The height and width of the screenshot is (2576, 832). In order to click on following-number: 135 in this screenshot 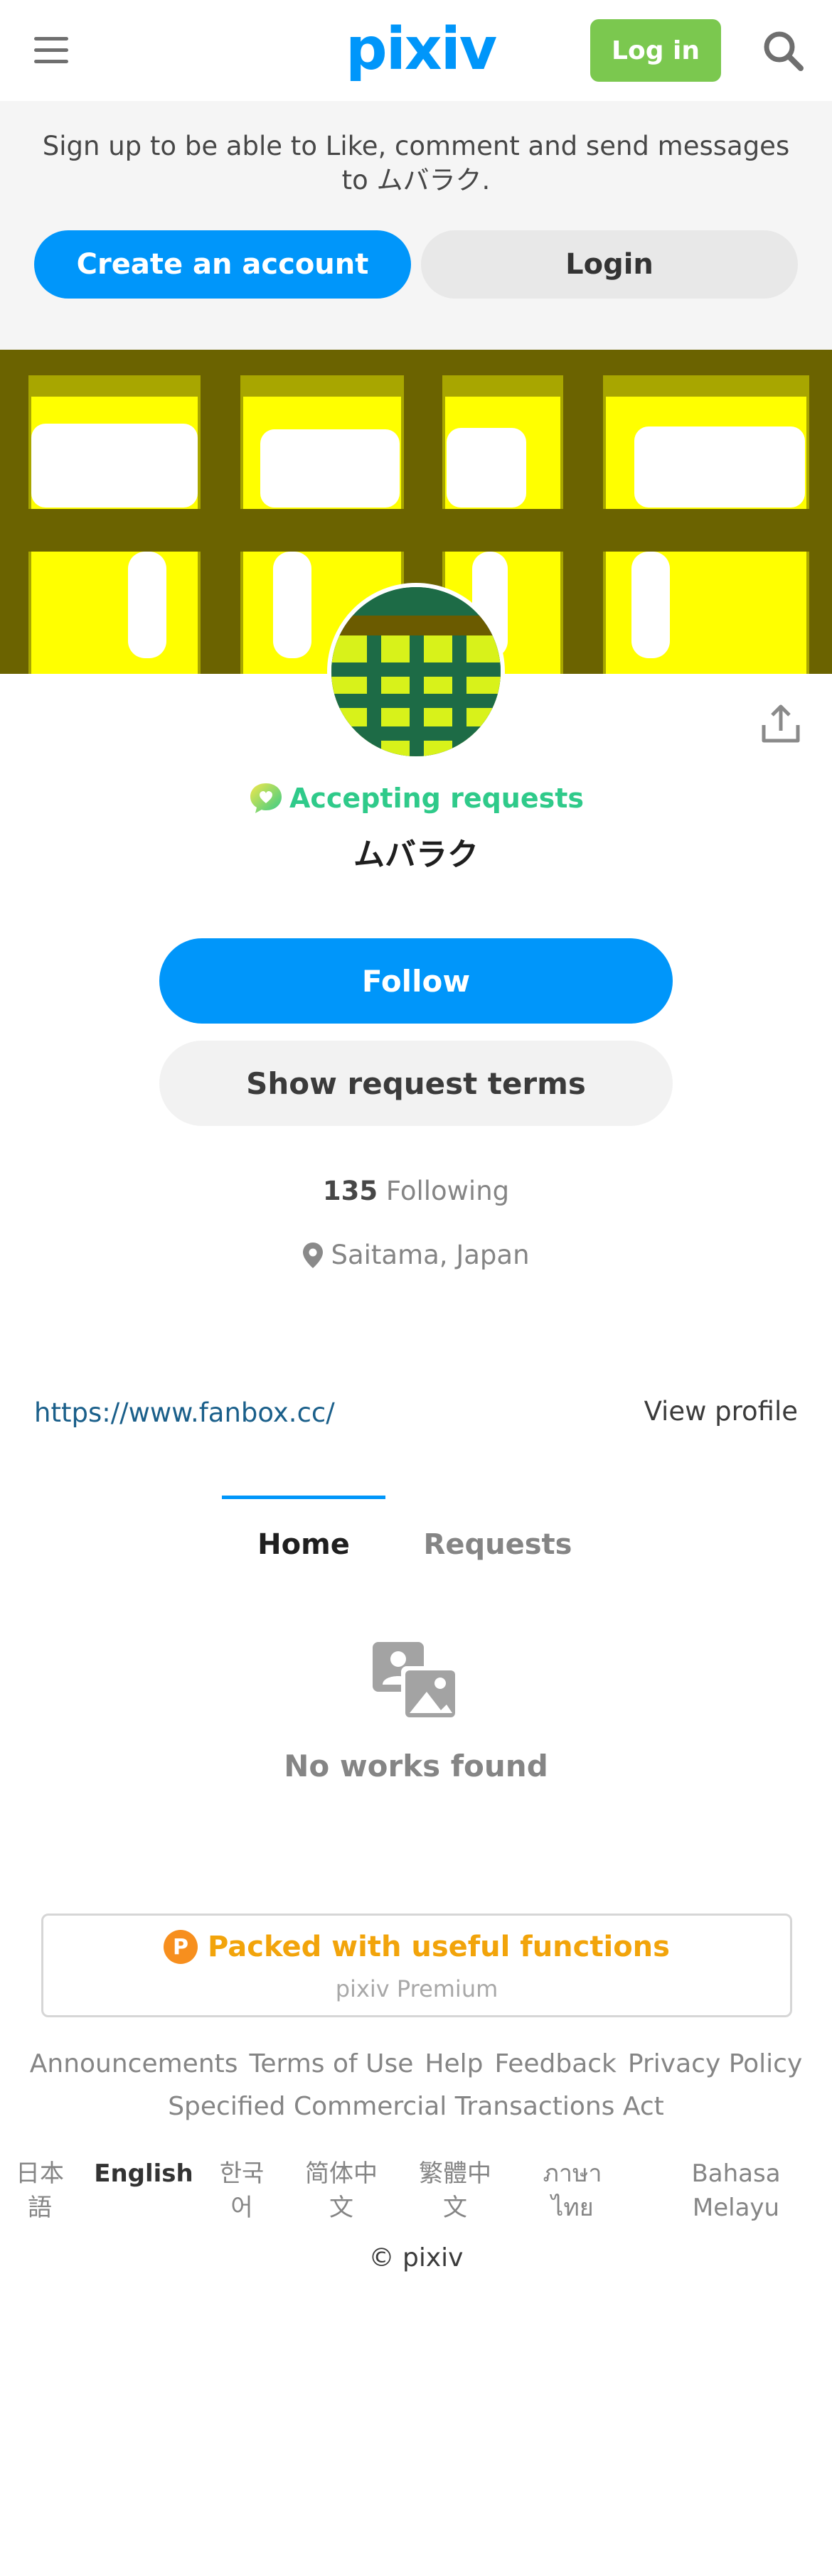, I will do `click(350, 1191)`.